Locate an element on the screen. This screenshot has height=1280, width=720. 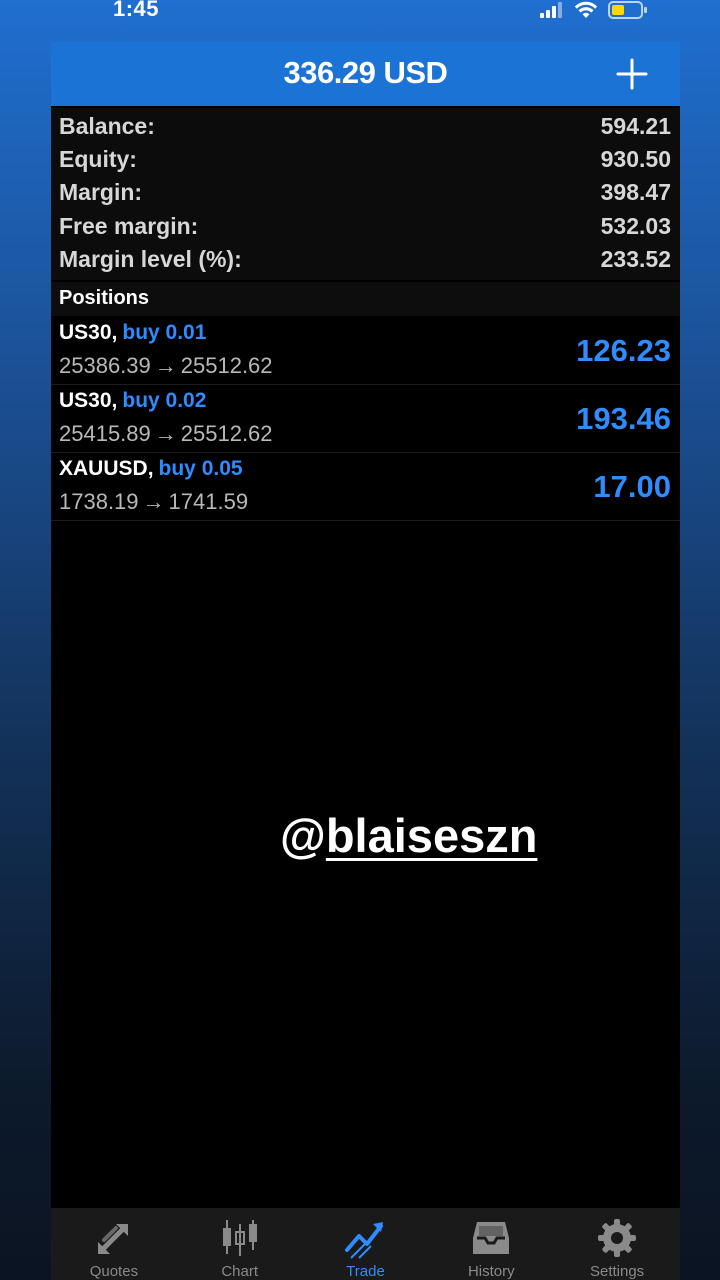
at-sign: @ is located at coordinates (303, 835).